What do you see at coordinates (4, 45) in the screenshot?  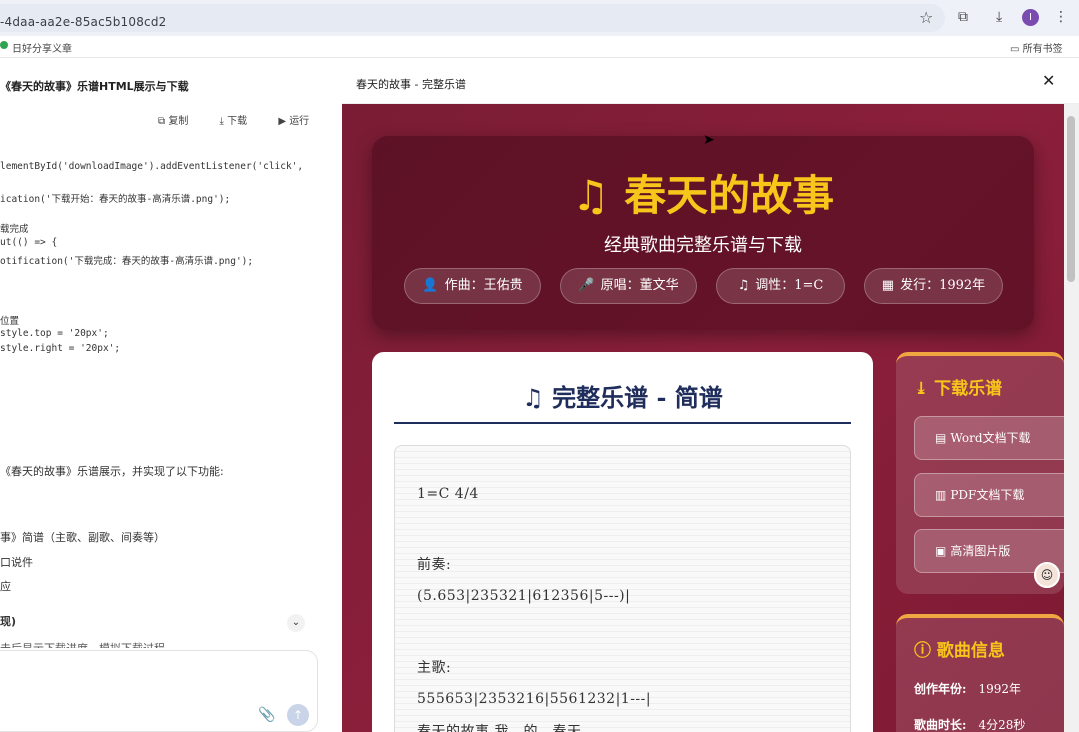 I see `bookmark-favicon-icon` at bounding box center [4, 45].